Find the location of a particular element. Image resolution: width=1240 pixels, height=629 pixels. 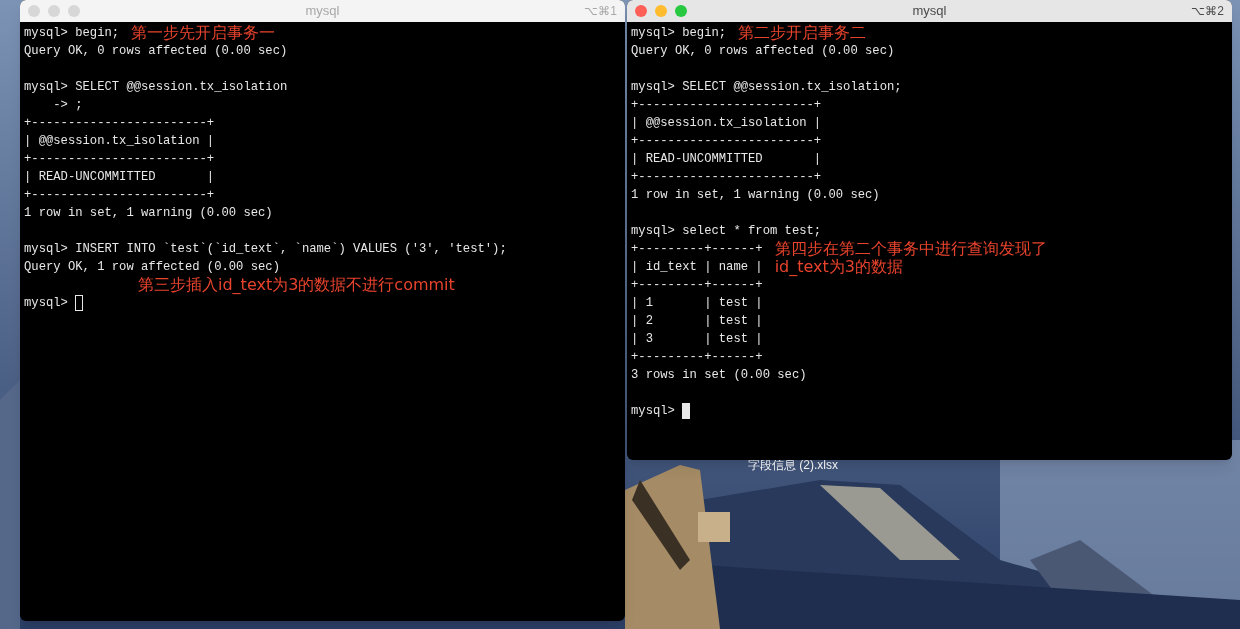

terminal-line: mysql> INSERT INTO `test`(`id_text`, `name`) VALUES ('3', 'test'); is located at coordinates (265, 249).